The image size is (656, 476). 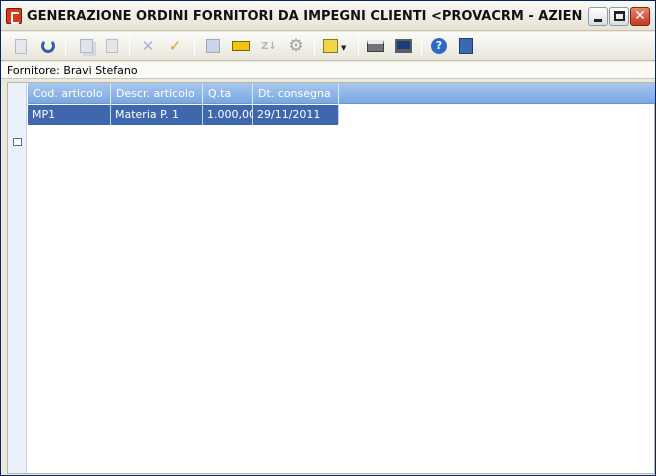 I want to click on toolbar: ✕ ✓ Z↓ ⚙ ▼ ?, so click(x=328, y=46).